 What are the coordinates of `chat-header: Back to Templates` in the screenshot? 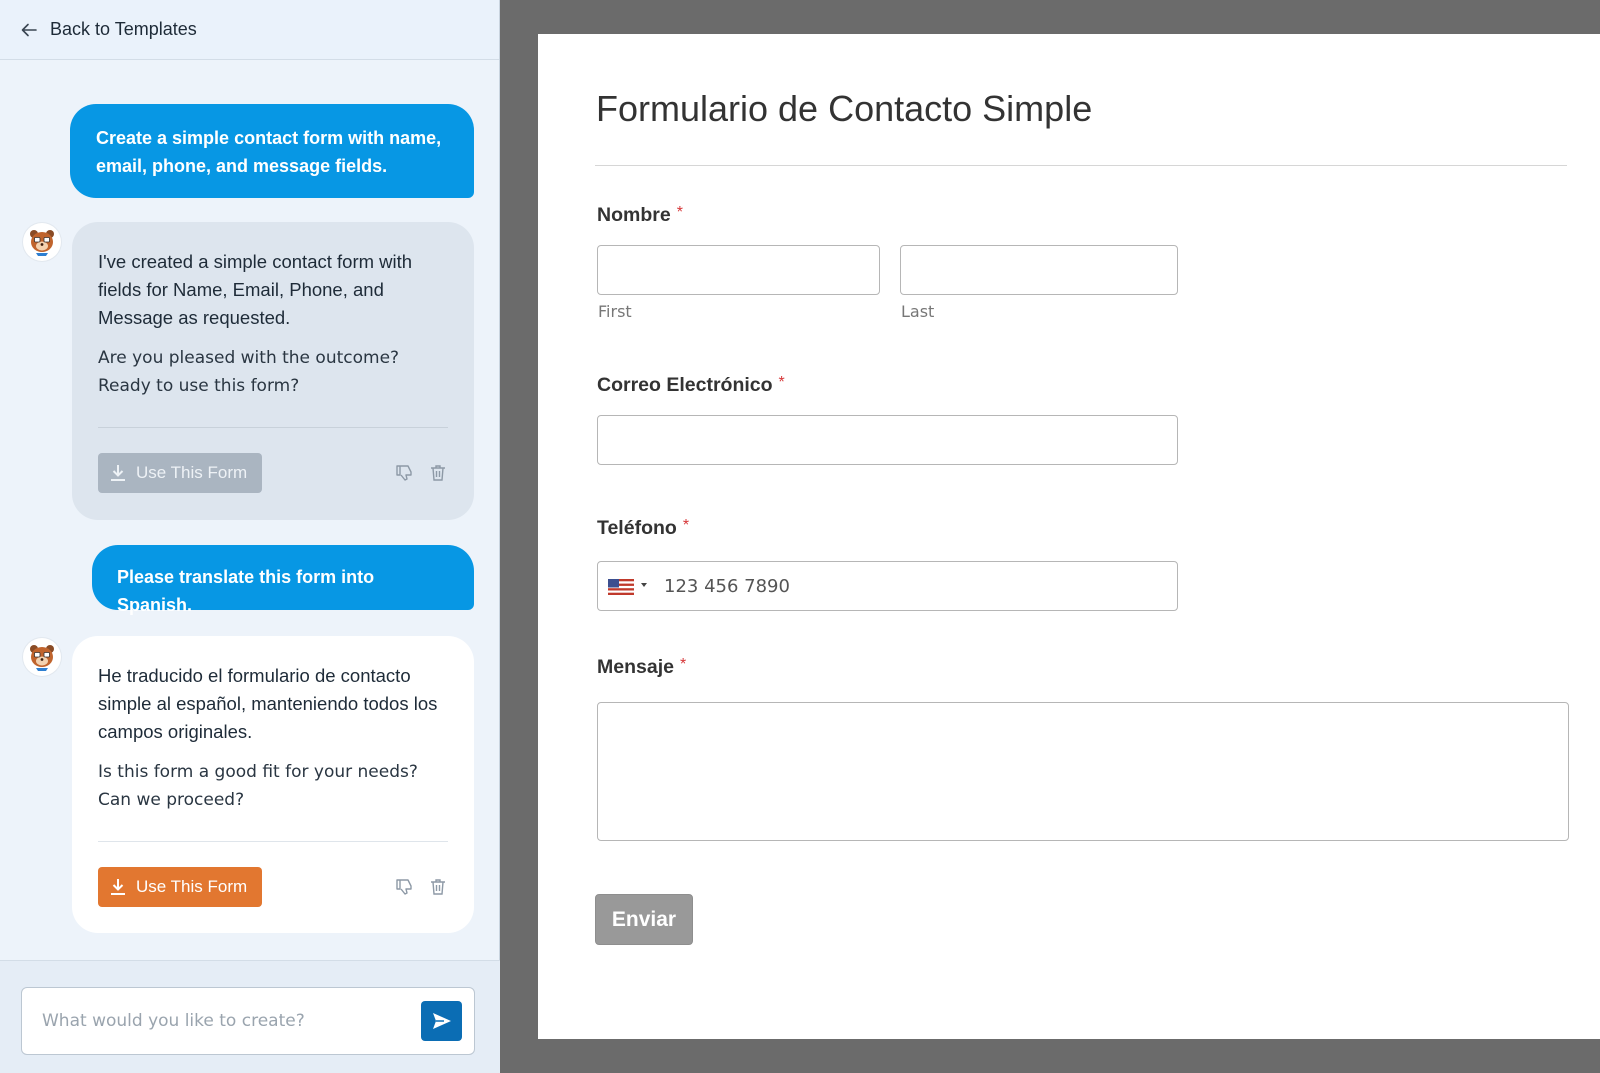 It's located at (249, 30).